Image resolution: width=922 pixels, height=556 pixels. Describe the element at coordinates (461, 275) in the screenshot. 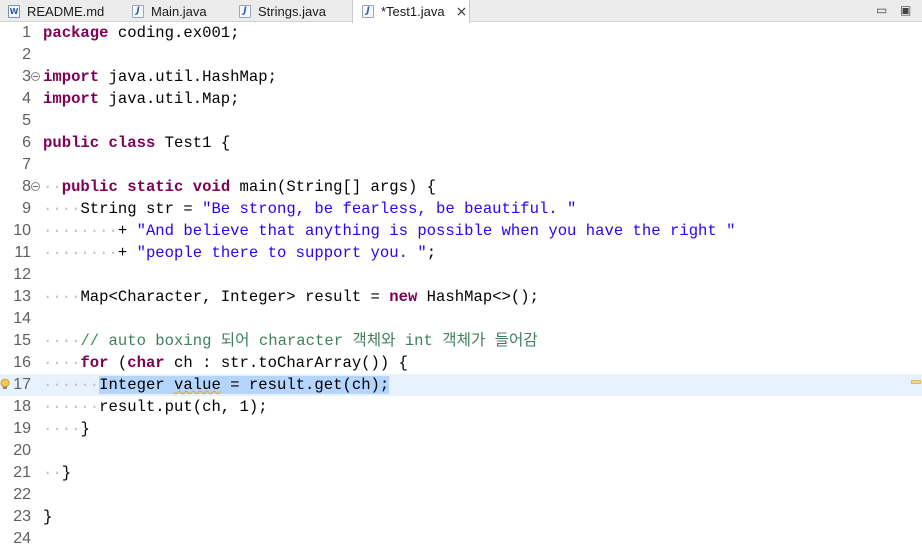

I see `code-line: 12` at that location.